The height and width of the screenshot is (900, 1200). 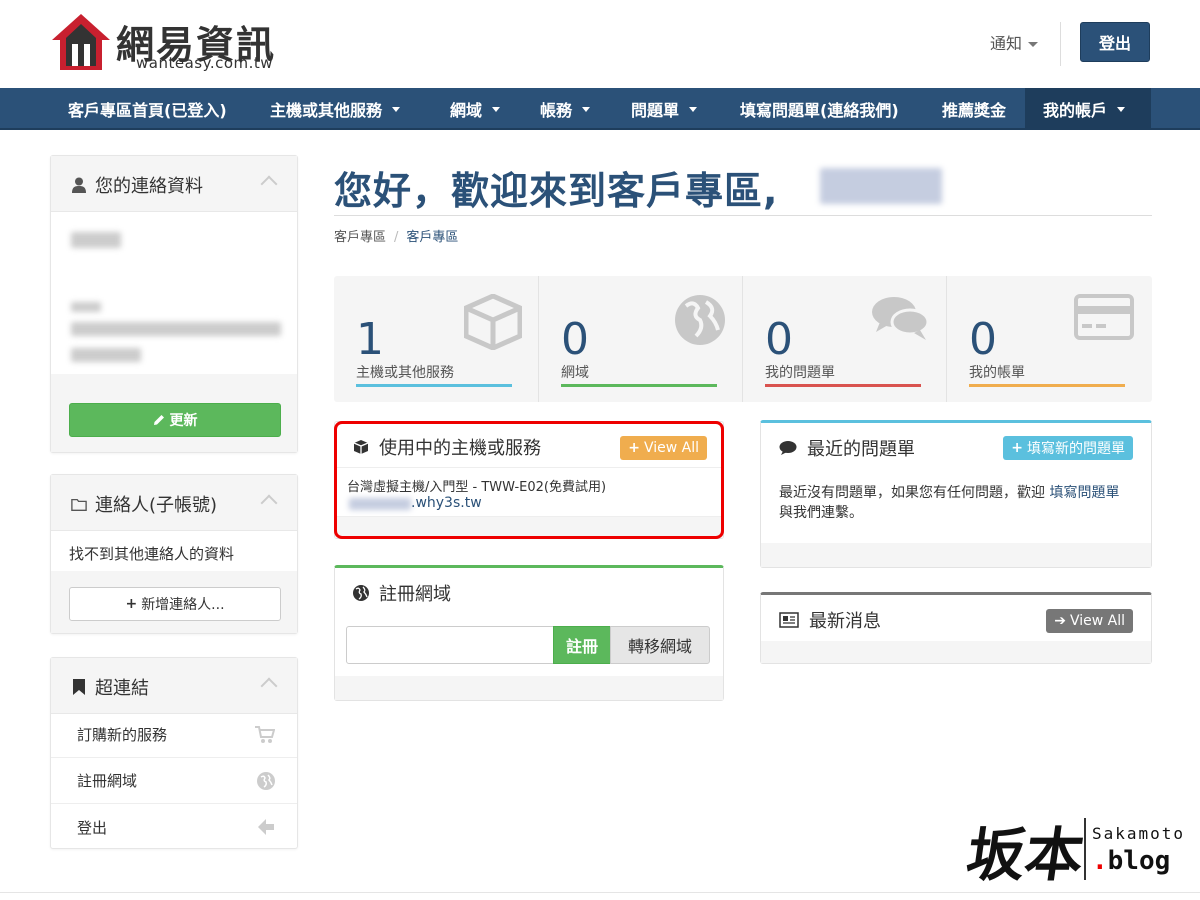 I want to click on nav-item-domains: 網域, so click(x=475, y=109).